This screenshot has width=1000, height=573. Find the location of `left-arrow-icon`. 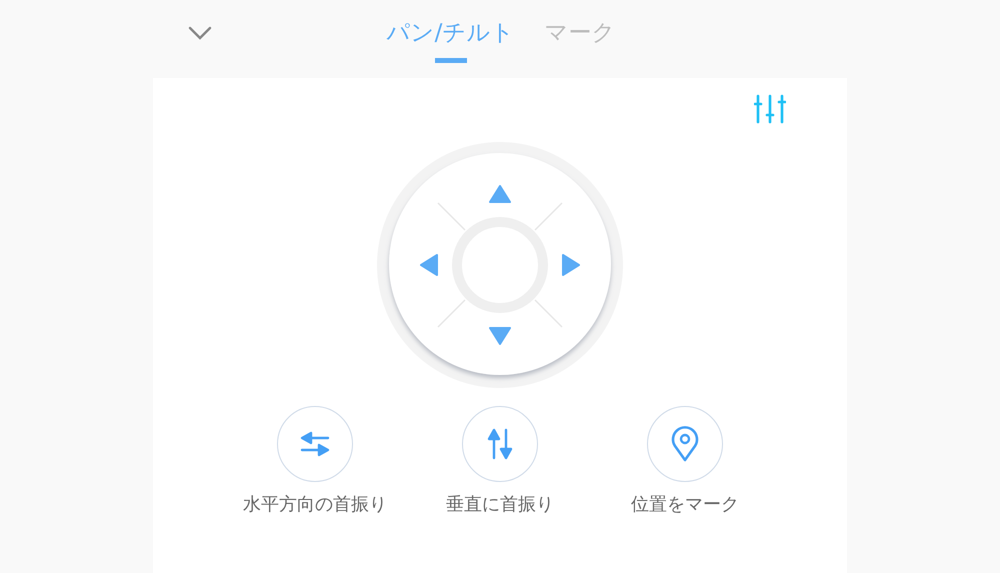

left-arrow-icon is located at coordinates (429, 265).